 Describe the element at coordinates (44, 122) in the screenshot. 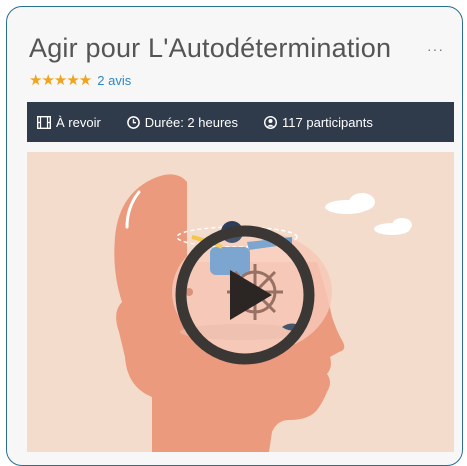

I see `film-icon` at that location.